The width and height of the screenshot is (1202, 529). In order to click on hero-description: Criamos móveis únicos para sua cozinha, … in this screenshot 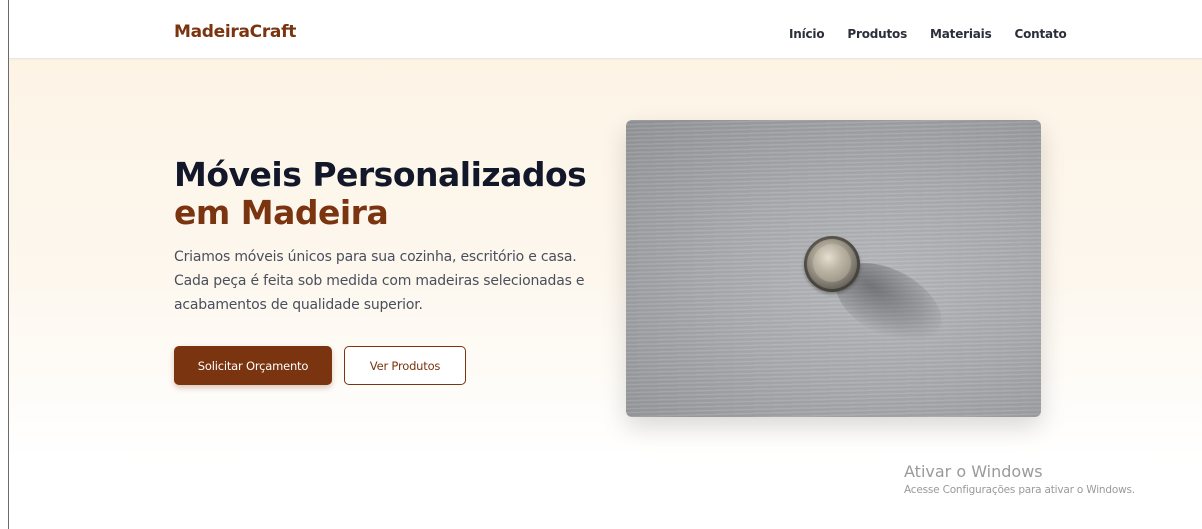, I will do `click(379, 281)`.